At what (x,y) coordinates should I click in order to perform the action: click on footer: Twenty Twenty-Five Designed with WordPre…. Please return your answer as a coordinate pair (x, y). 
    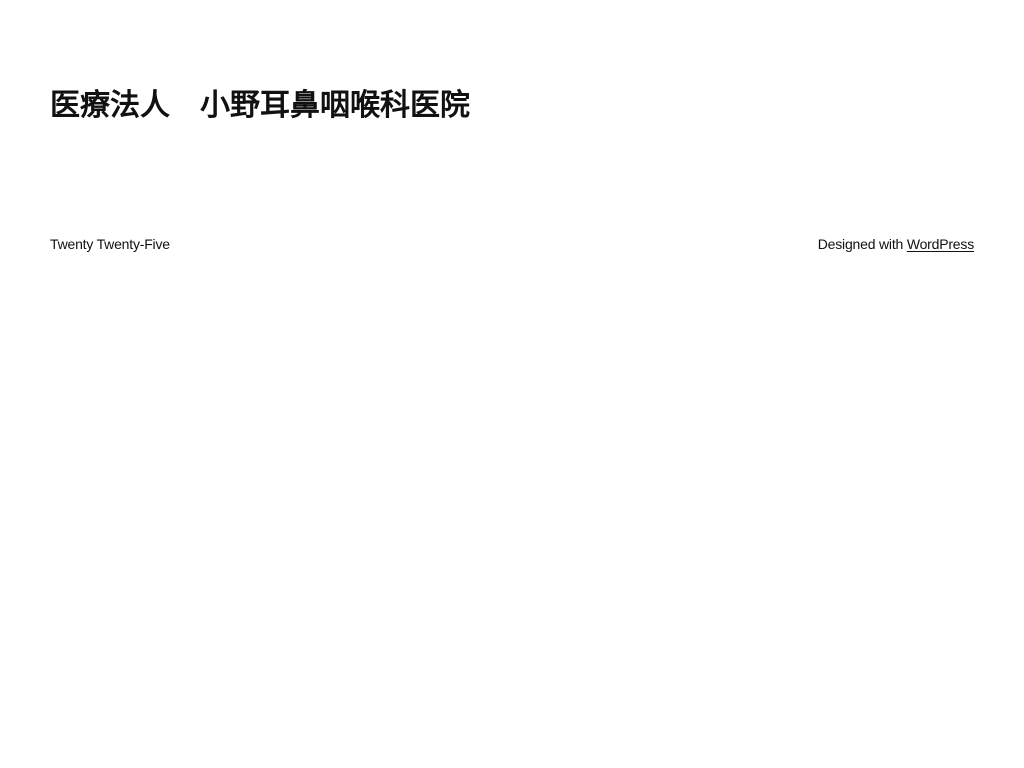
    Looking at the image, I should click on (512, 244).